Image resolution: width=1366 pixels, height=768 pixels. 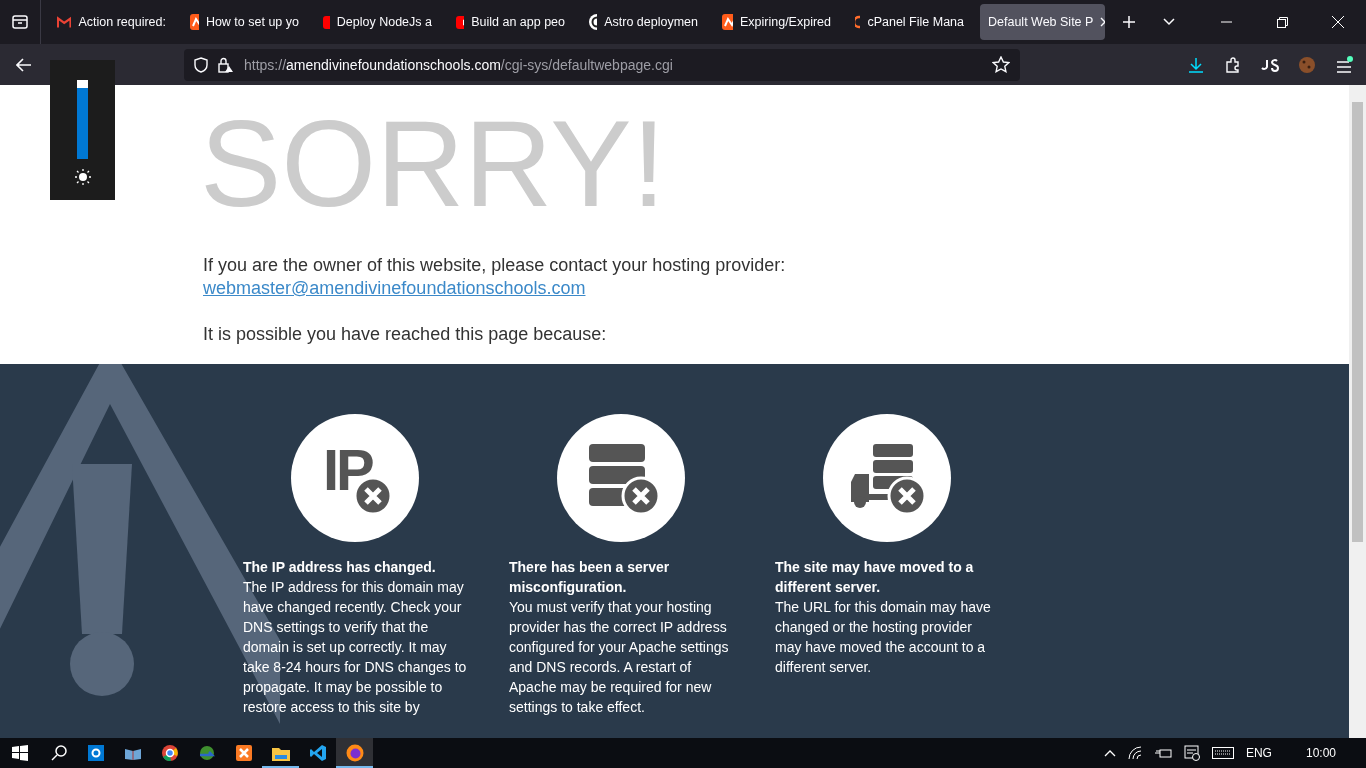 I want to click on new-tab-icon, so click(x=1129, y=22).